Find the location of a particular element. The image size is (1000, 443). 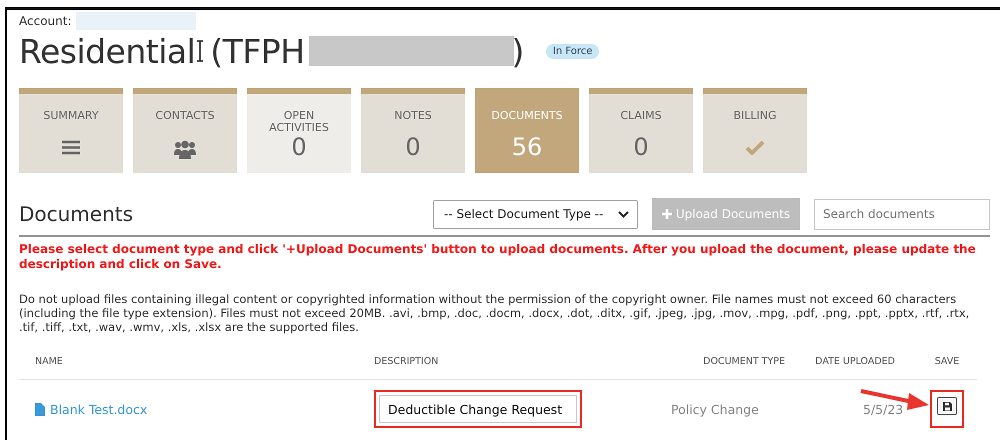

account-label: Account: is located at coordinates (45, 21).